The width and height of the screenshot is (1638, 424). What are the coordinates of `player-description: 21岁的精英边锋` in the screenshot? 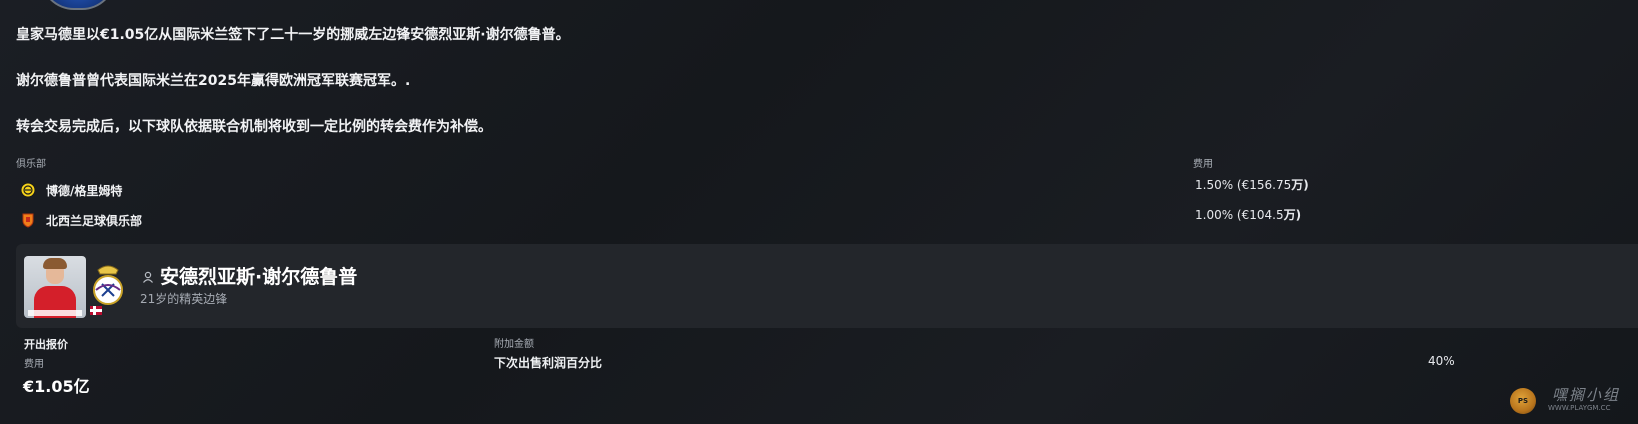 It's located at (184, 299).